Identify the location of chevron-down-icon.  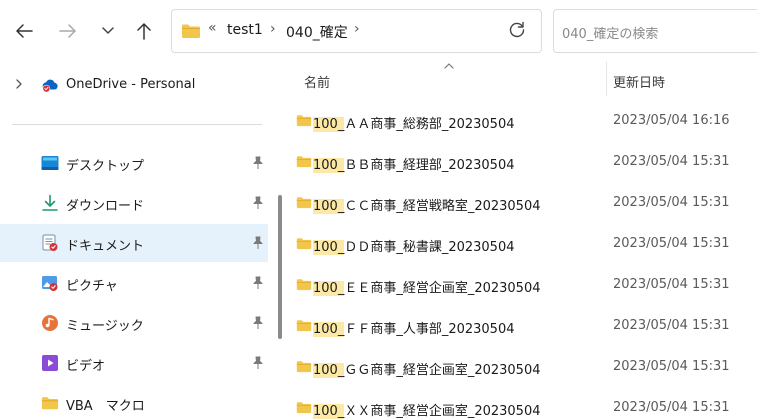
(108, 30).